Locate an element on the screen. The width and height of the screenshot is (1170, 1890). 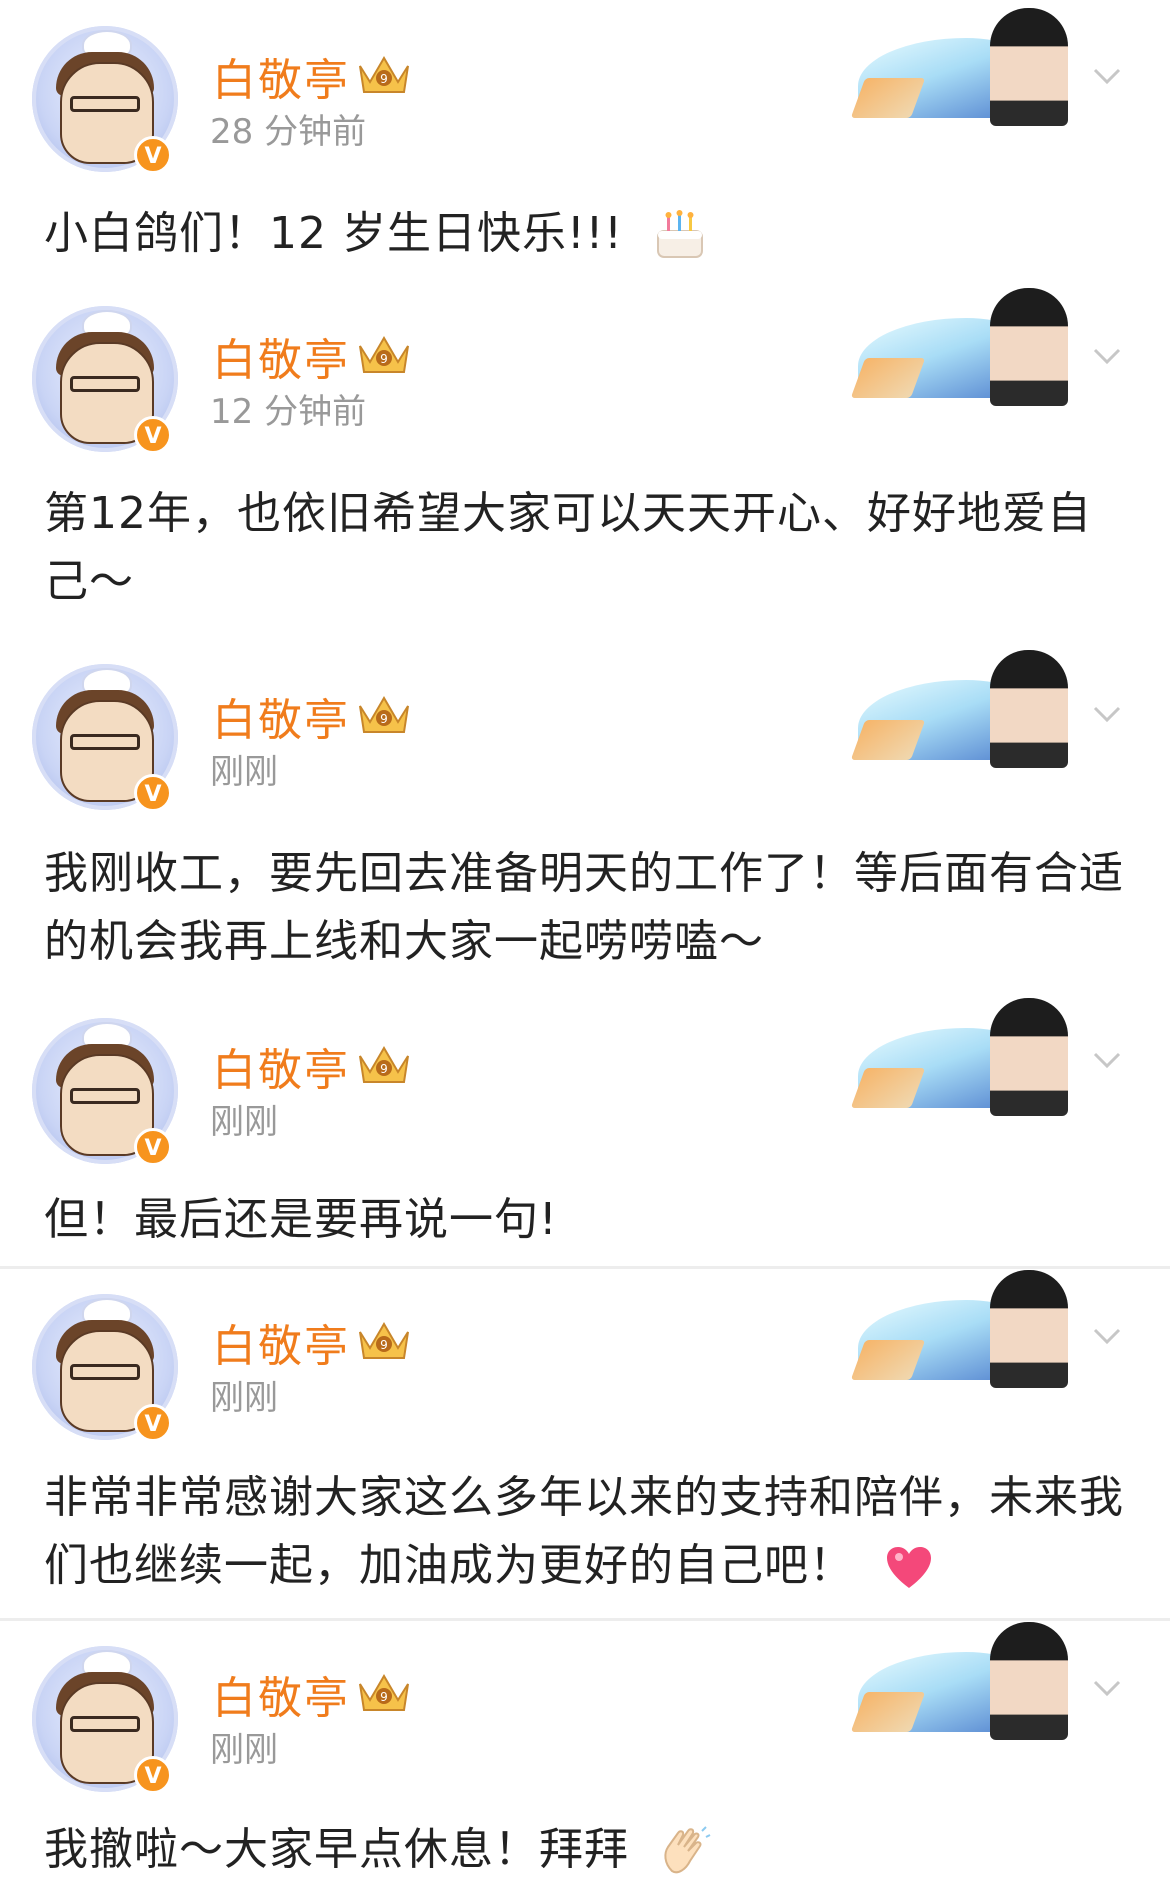
post-text: 第12年，也依旧希望大家可以天天开心、好好地爱自己～ is located at coordinates (568, 547).